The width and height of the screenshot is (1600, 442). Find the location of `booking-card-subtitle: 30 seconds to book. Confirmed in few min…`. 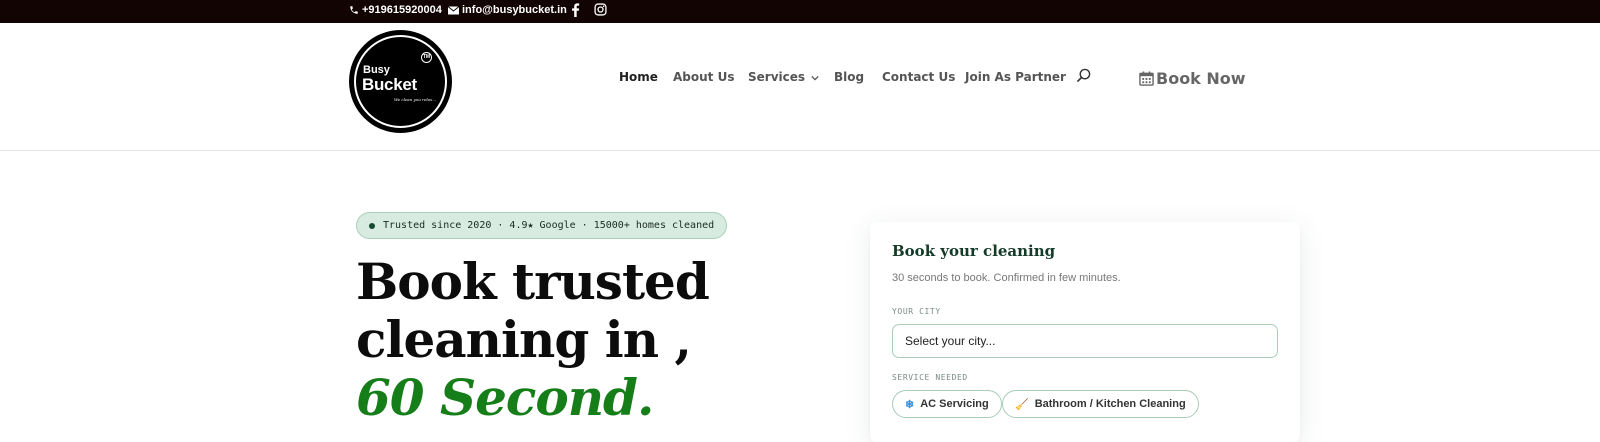

booking-card-subtitle: 30 seconds to book. Confirmed in few min… is located at coordinates (1006, 278).